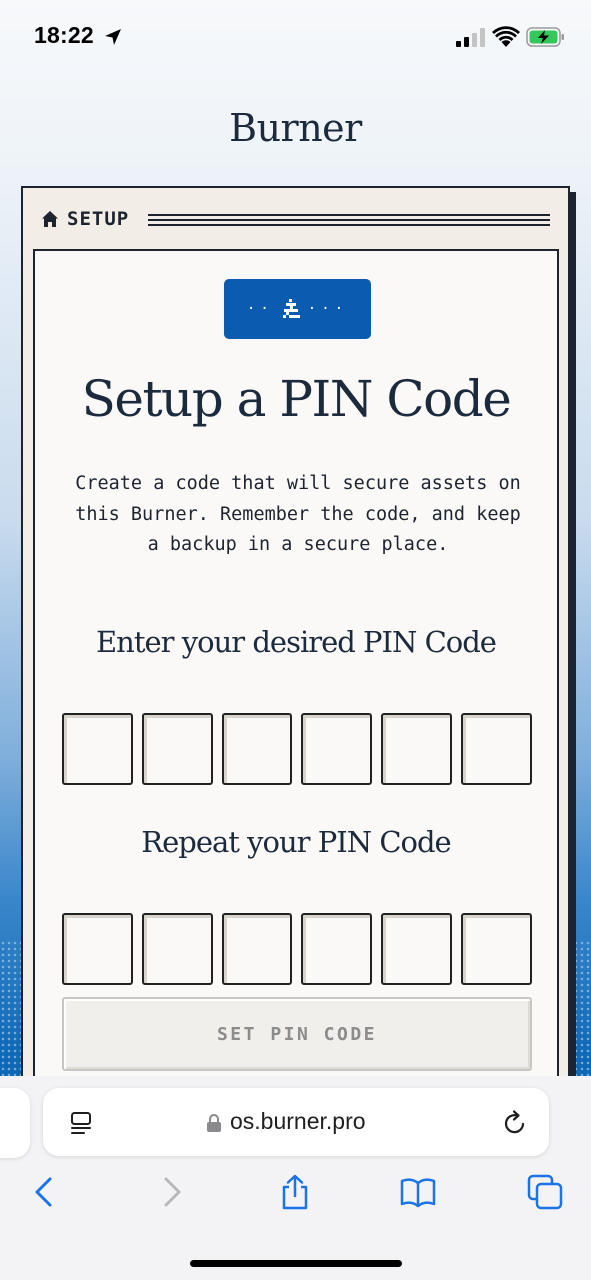  What do you see at coordinates (470, 37) in the screenshot?
I see `cellular-signal-icon` at bounding box center [470, 37].